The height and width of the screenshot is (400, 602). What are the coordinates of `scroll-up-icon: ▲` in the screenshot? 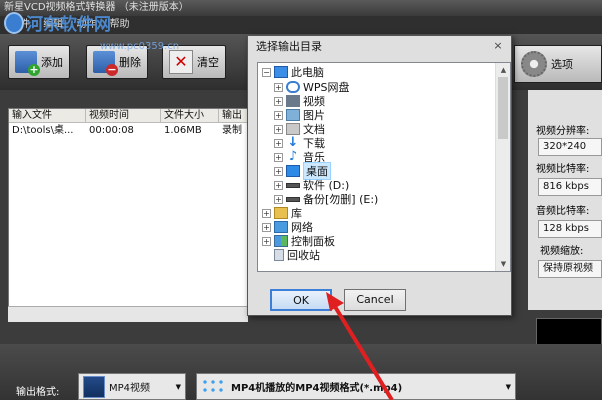 It's located at (503, 70).